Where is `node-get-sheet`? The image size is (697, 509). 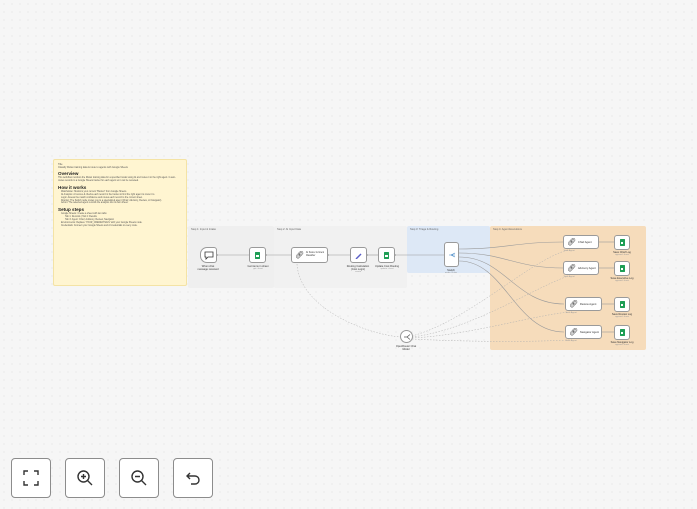 node-get-sheet is located at coordinates (257, 255).